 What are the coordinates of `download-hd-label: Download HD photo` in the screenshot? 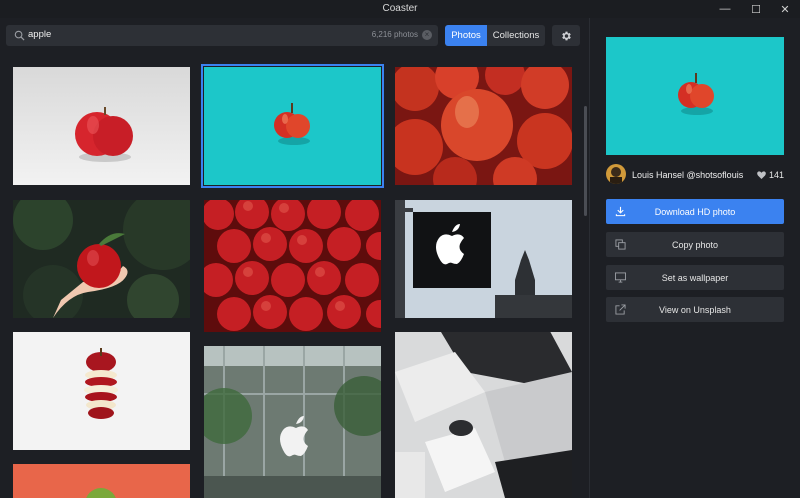 It's located at (695, 212).